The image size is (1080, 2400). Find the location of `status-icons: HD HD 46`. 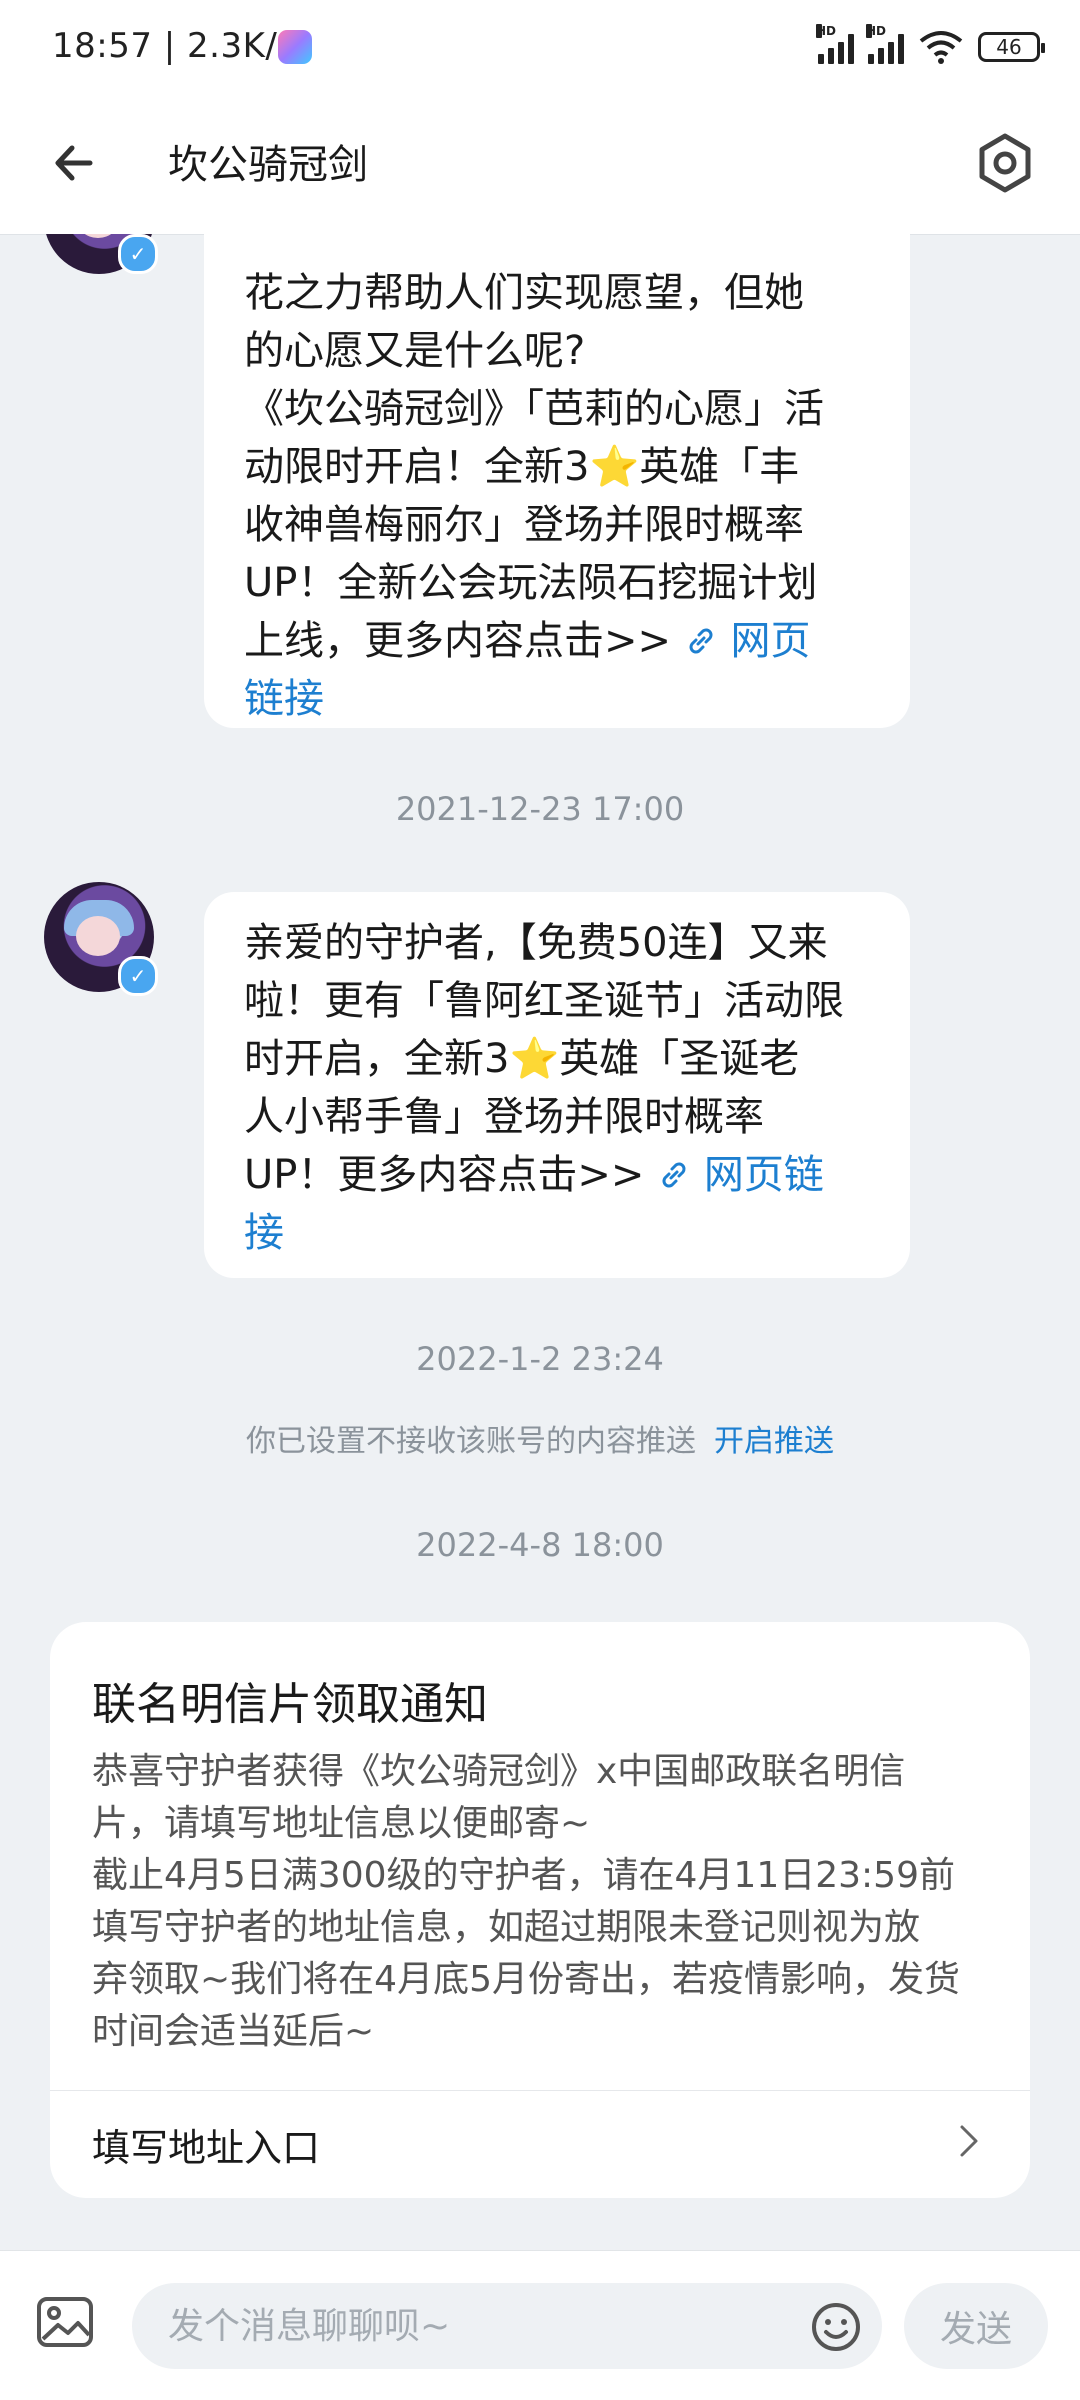

status-icons: HD HD 46 is located at coordinates (930, 46).